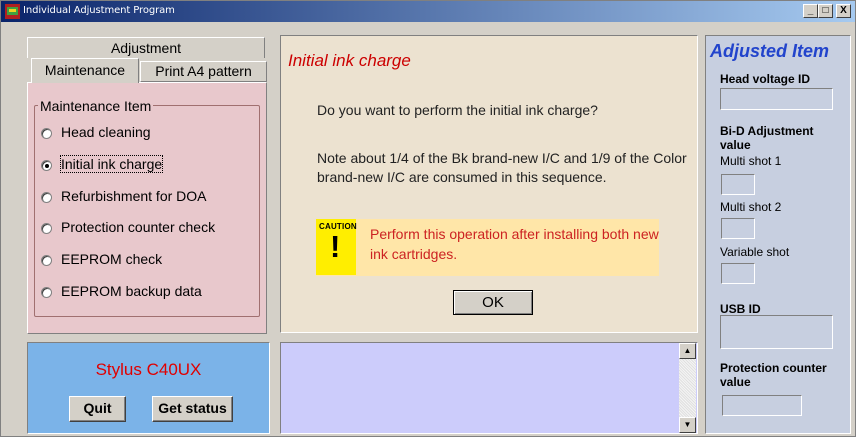 This screenshot has height=437, width=856. I want to click on page-title: Initial ink charge, so click(349, 60).